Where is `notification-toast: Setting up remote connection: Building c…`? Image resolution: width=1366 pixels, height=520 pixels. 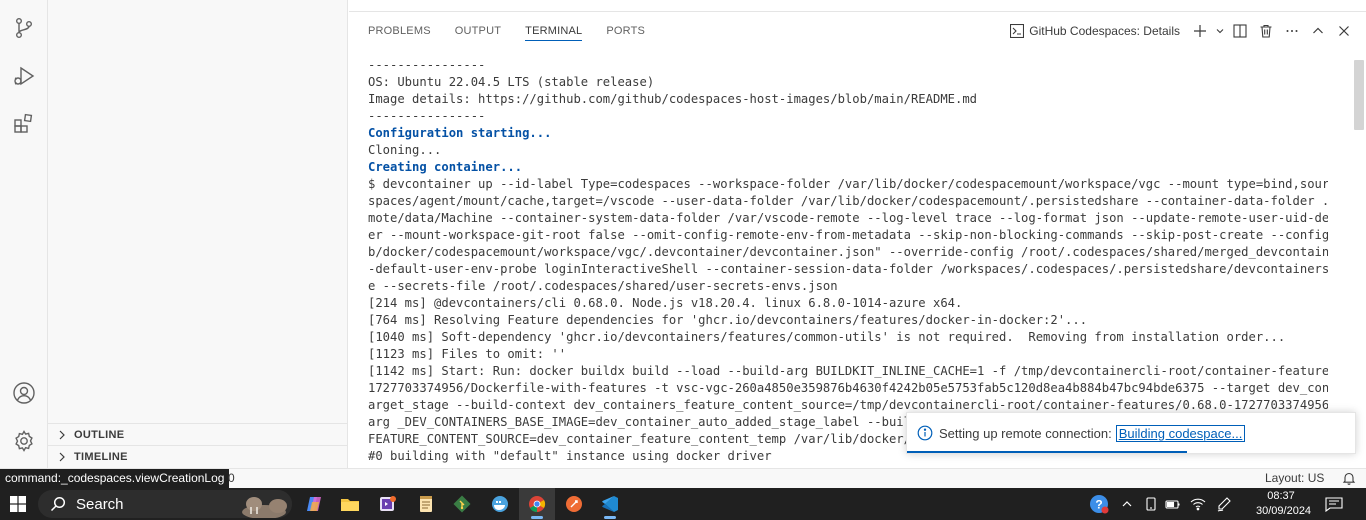
notification-toast: Setting up remote connection: Building c… is located at coordinates (1131, 433).